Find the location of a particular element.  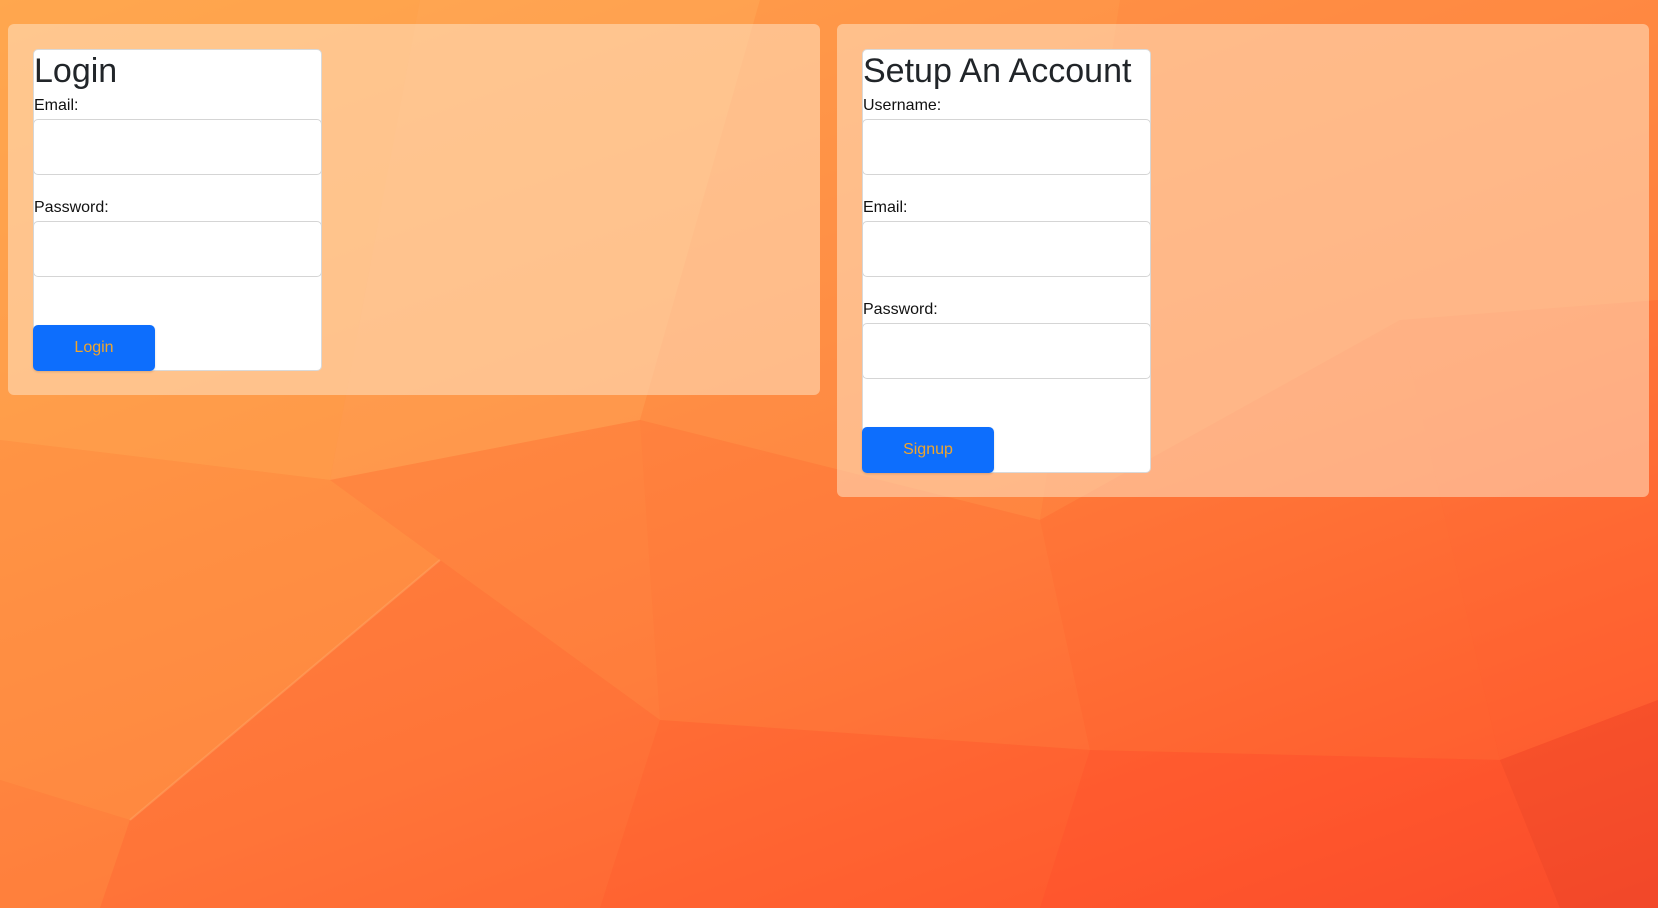

signup-username-label: Username: is located at coordinates (902, 105).